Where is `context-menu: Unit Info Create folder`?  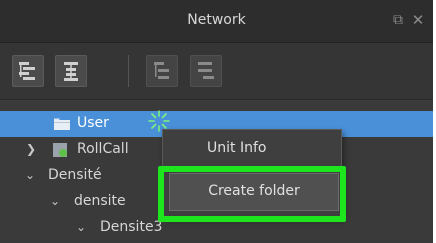
context-menu: Unit Info Create folder is located at coordinates (252, 173).